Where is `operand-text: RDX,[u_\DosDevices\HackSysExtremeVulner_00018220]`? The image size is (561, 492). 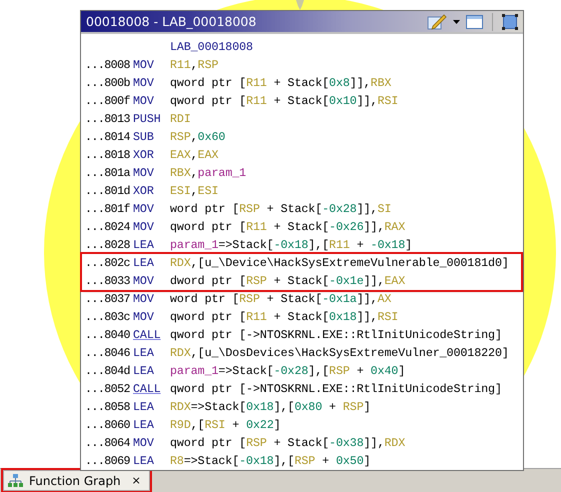 operand-text: RDX,[u_\DosDevices\HackSysExtremeVulner_00018220] is located at coordinates (339, 353).